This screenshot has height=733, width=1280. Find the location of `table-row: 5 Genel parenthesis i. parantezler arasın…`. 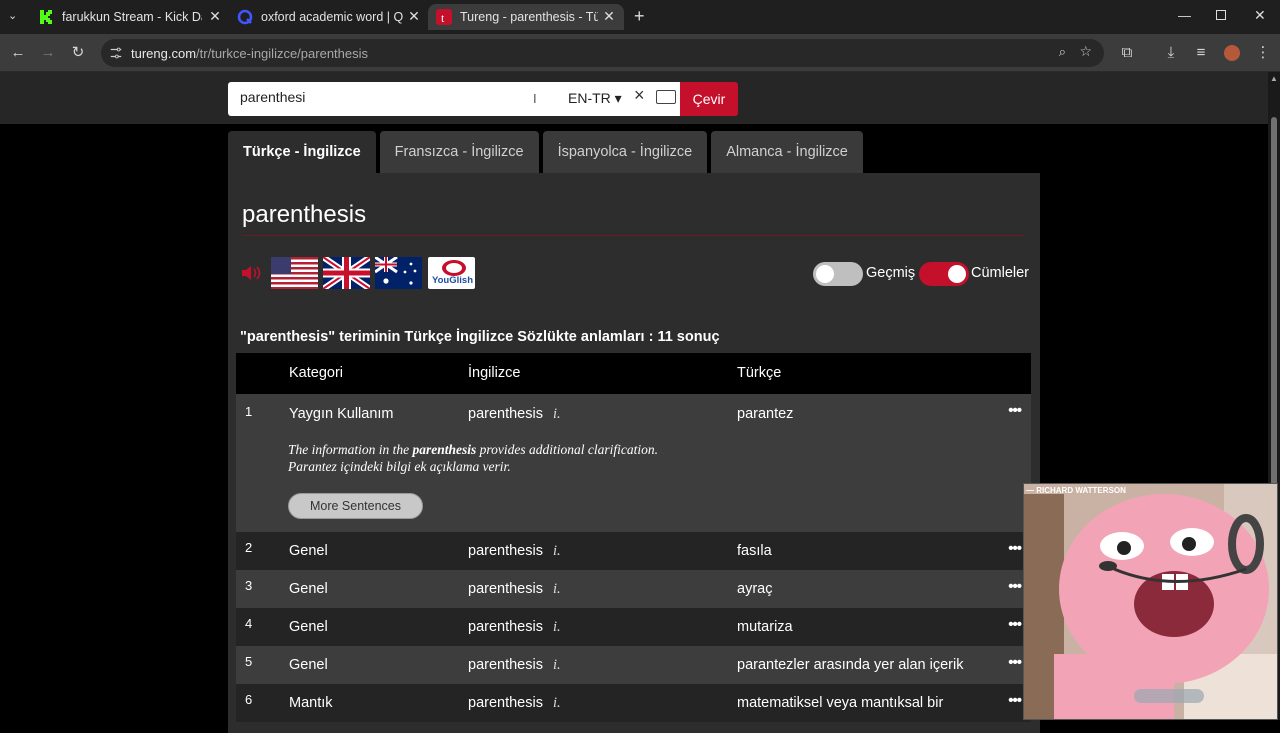

table-row: 5 Genel parenthesis i. parantezler arasın… is located at coordinates (633, 665).